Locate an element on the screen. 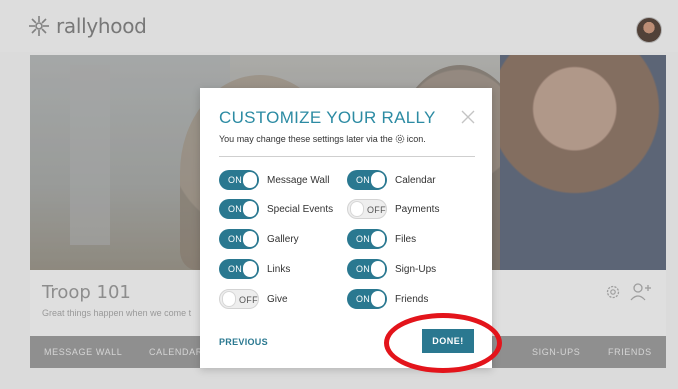 The image size is (678, 389). give-toggle: OFF is located at coordinates (239, 299).